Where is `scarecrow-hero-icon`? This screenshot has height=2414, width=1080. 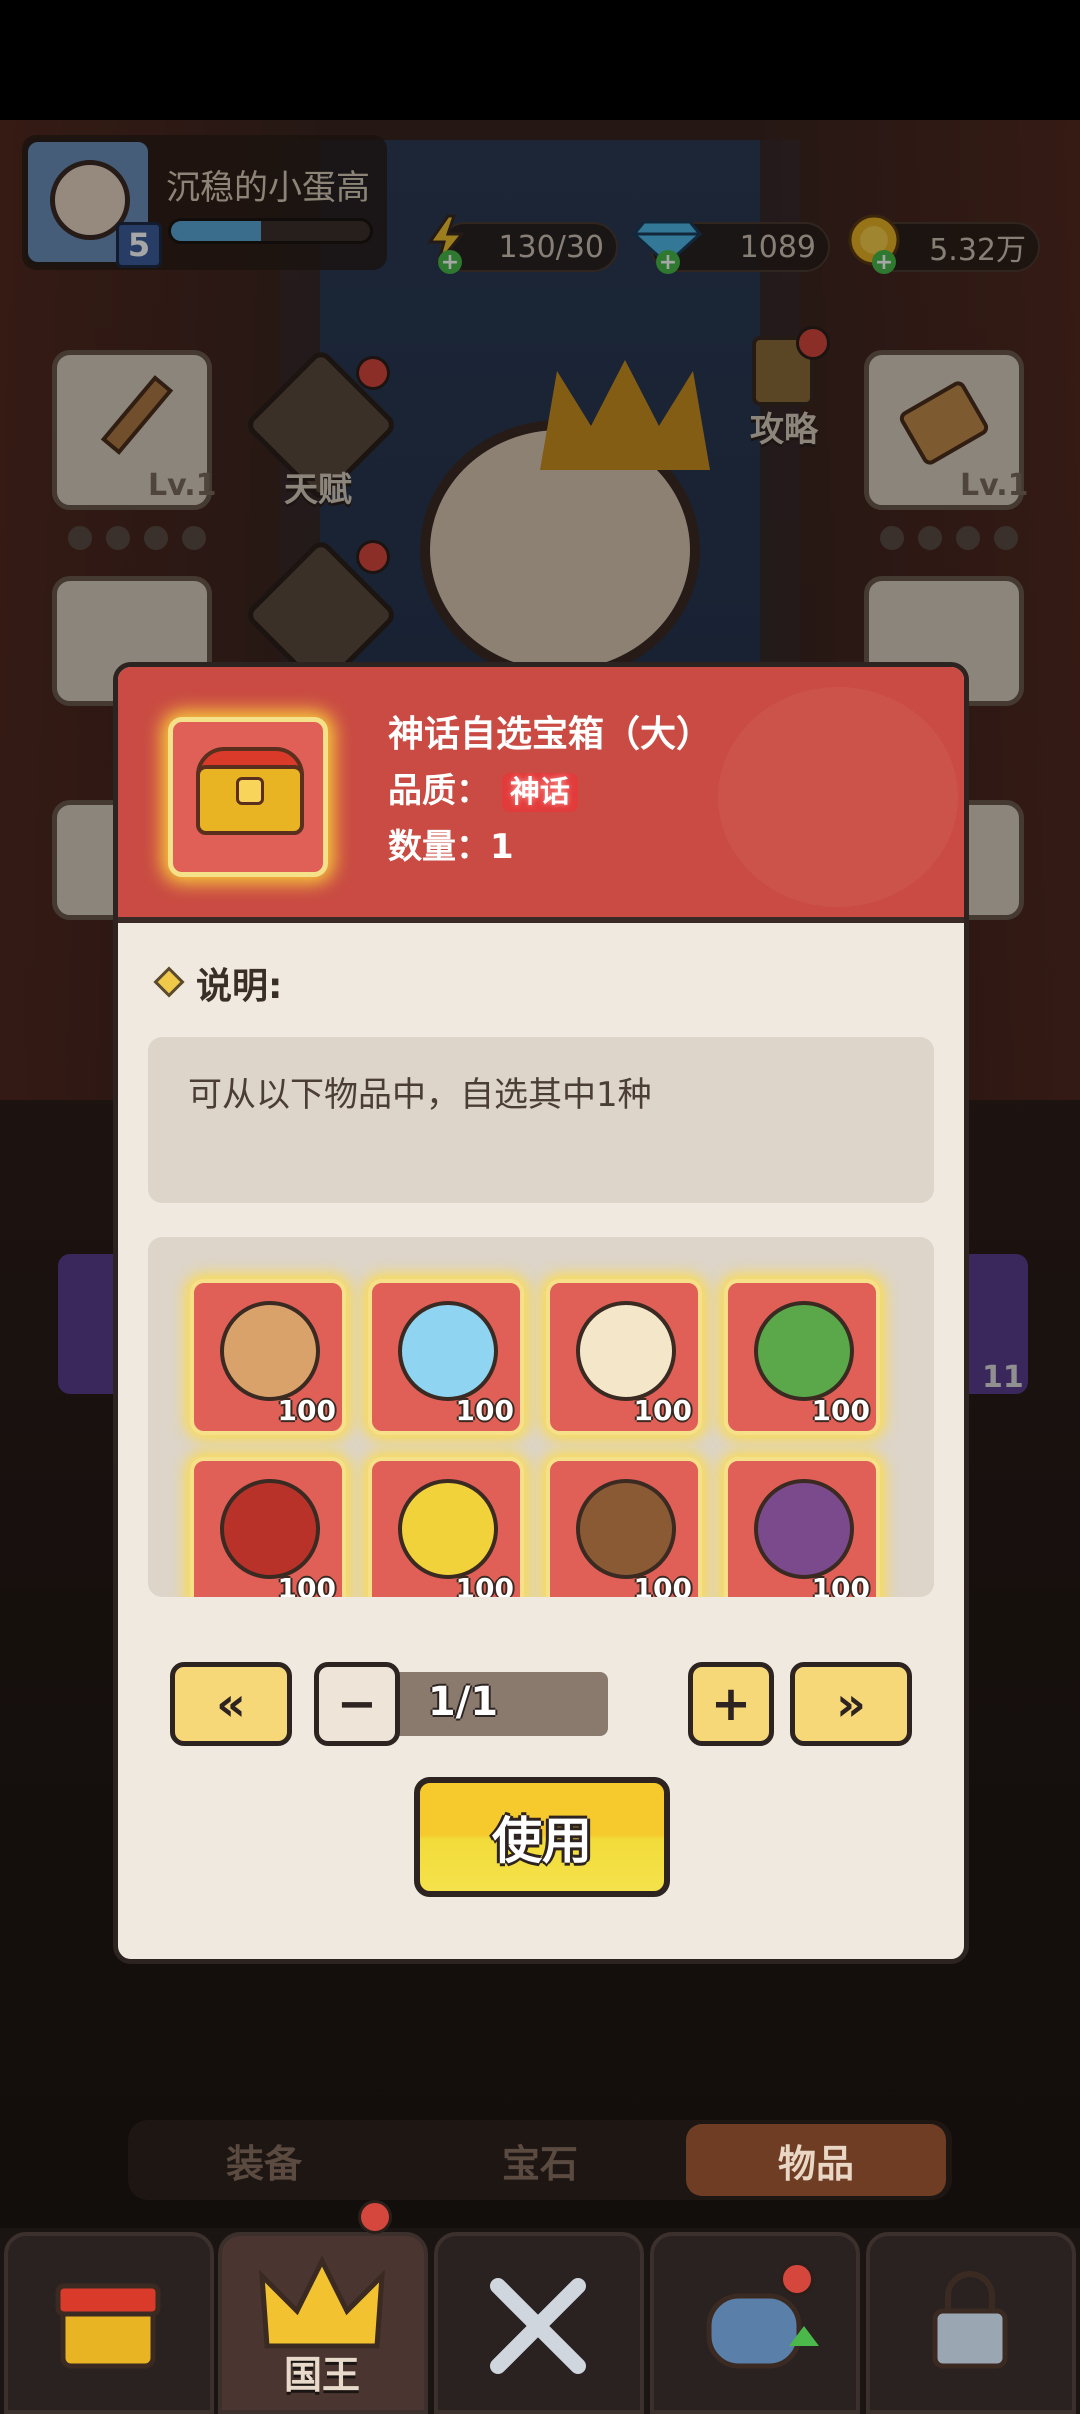 scarecrow-hero-icon is located at coordinates (804, 1529).